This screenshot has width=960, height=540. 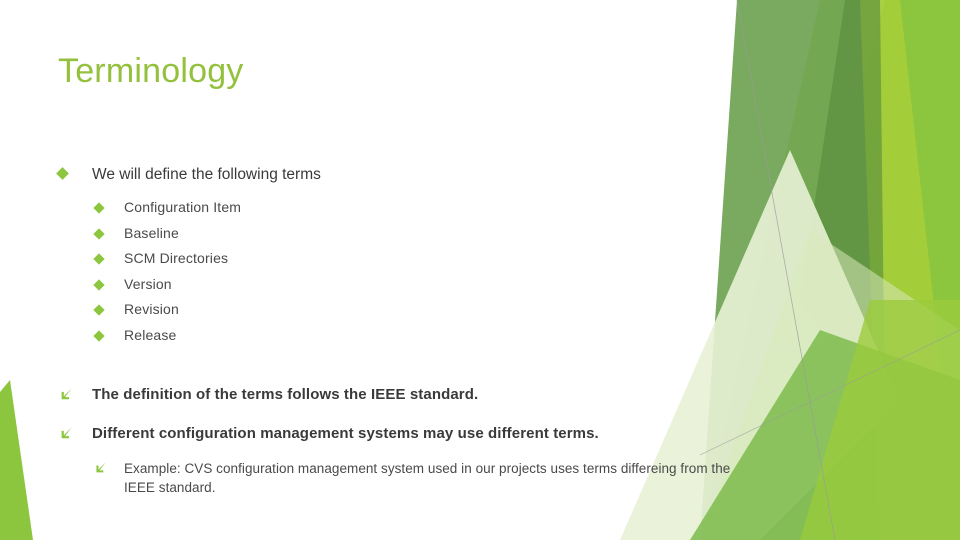 I want to click on list-item: Release, so click(x=396, y=336).